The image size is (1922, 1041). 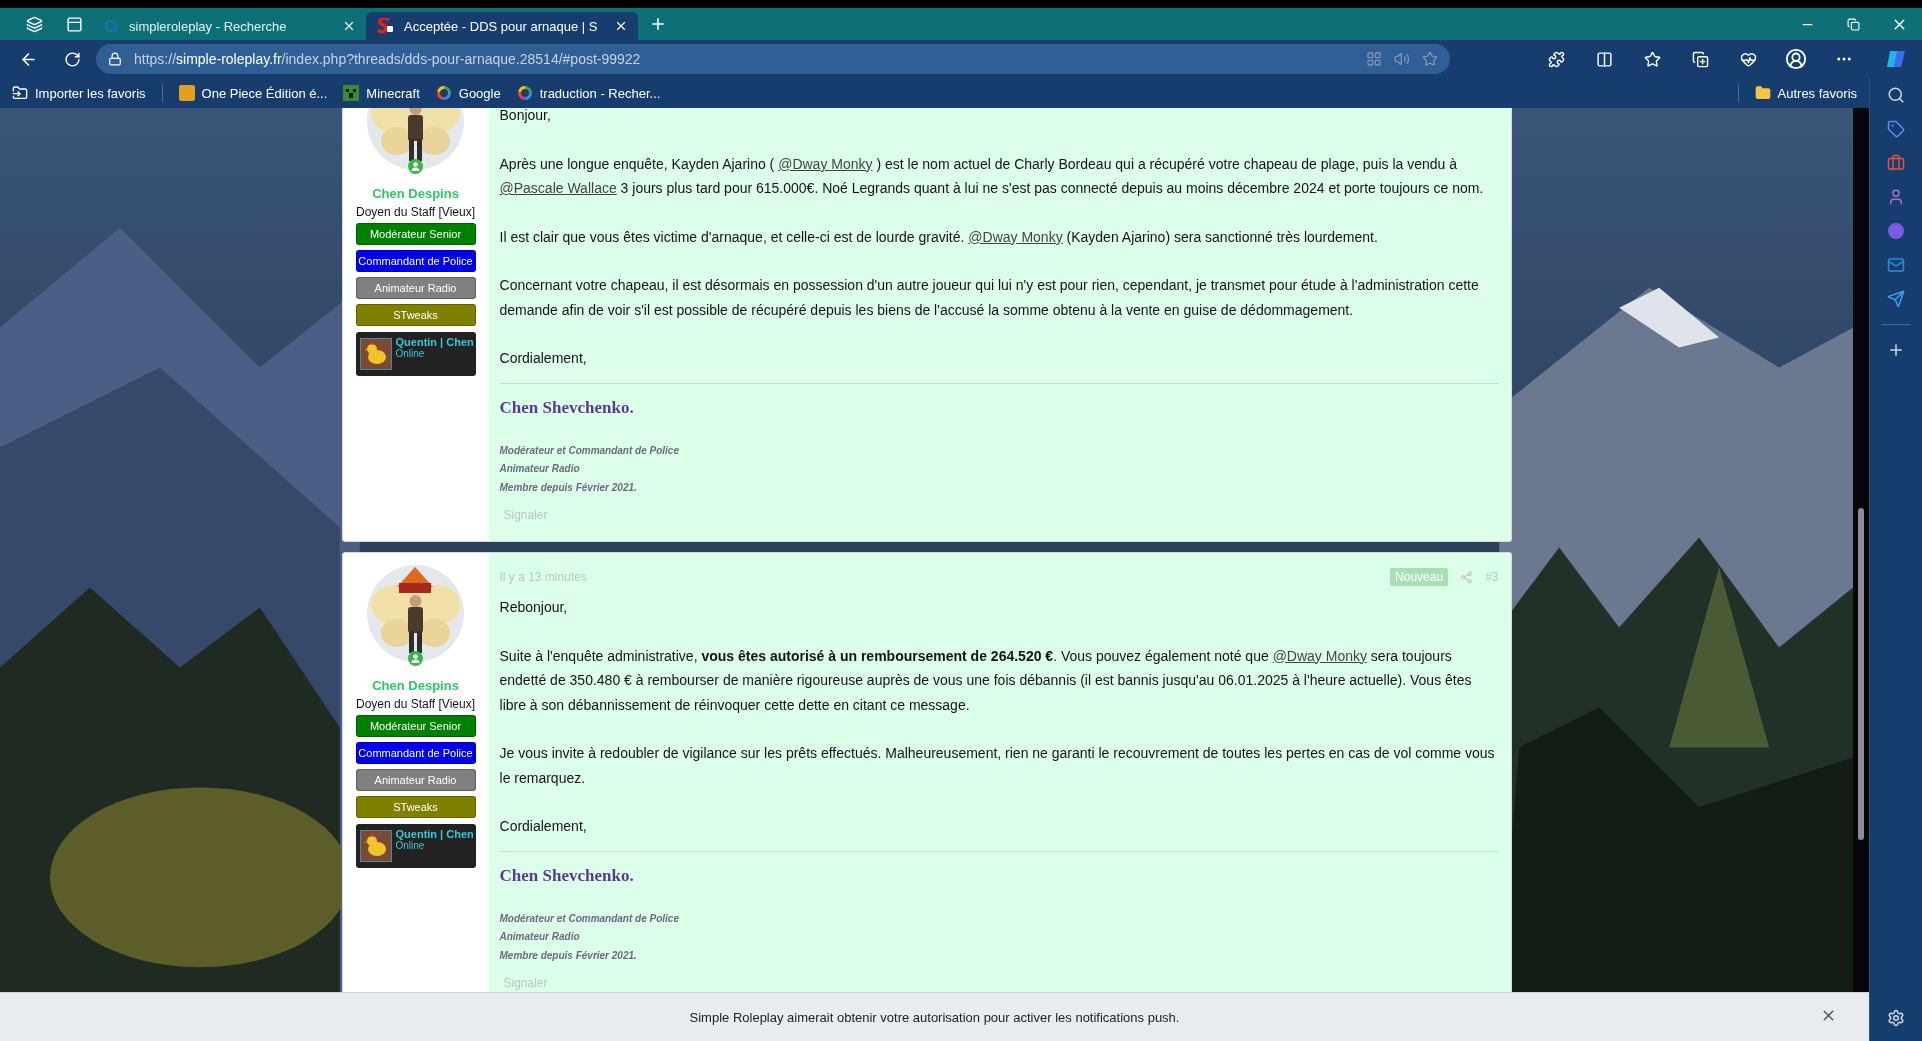 What do you see at coordinates (1896, 1018) in the screenshot?
I see `settings-icon` at bounding box center [1896, 1018].